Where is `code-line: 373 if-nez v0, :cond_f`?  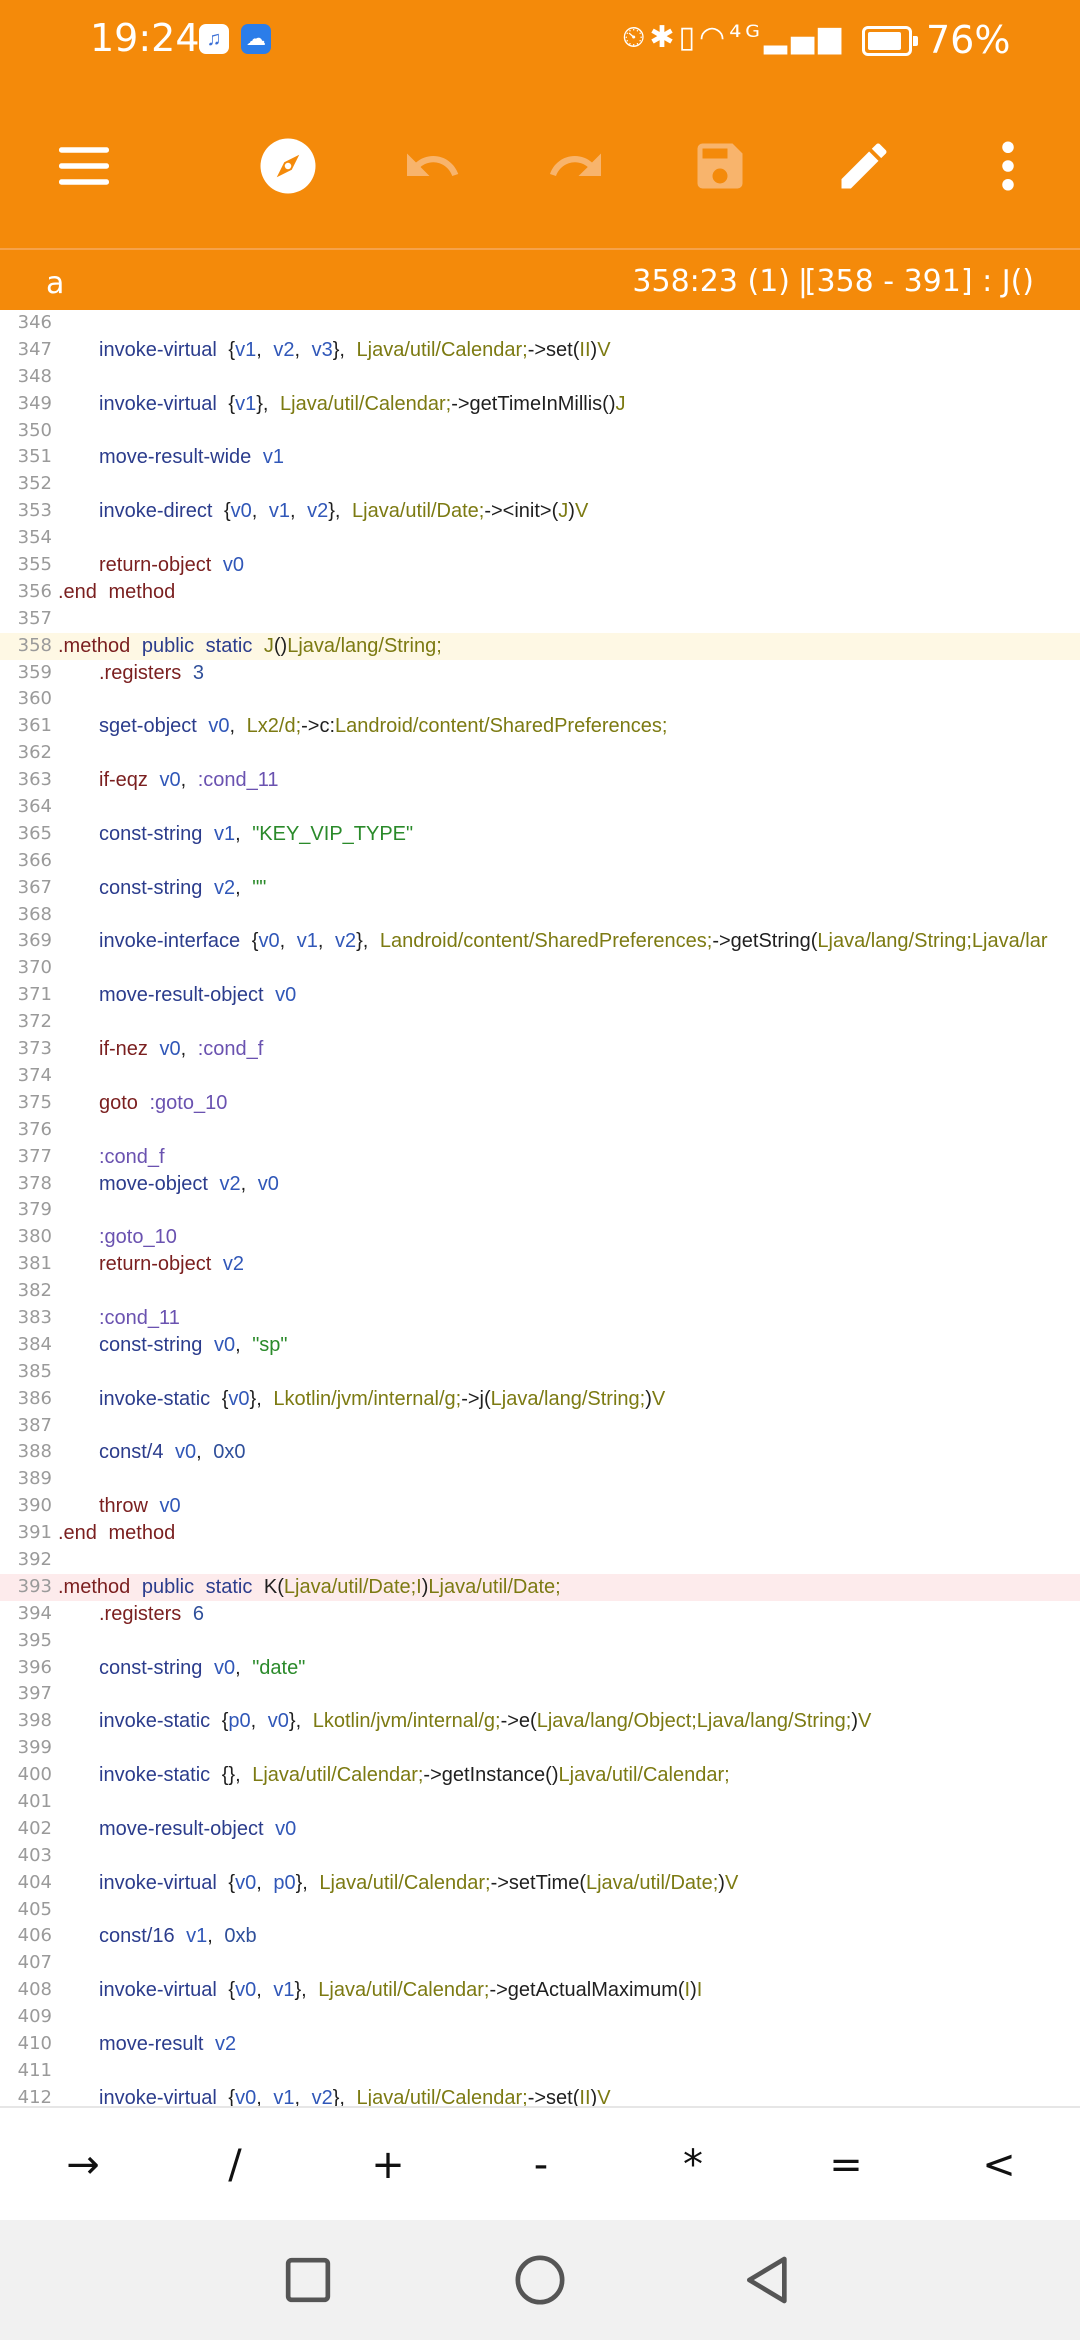
code-line: 373 if-nez v0, :cond_f is located at coordinates (540, 1049).